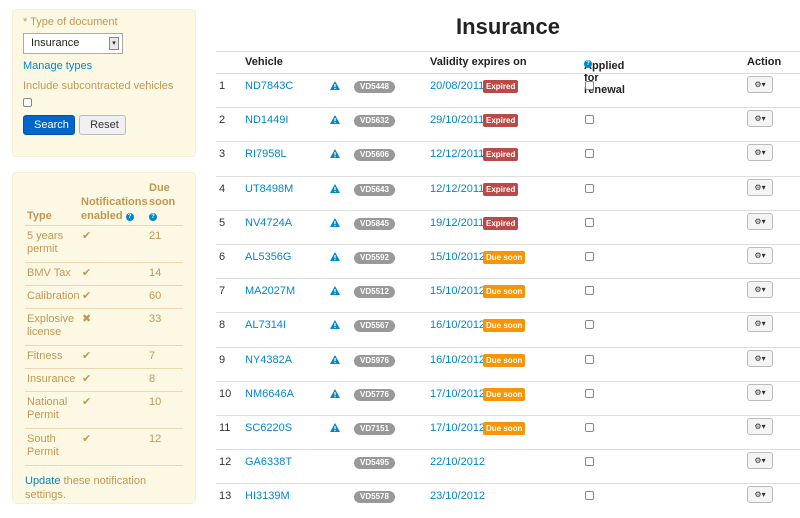  Describe the element at coordinates (374, 394) in the screenshot. I see `vehicle-id-badge: VD5776` at that location.